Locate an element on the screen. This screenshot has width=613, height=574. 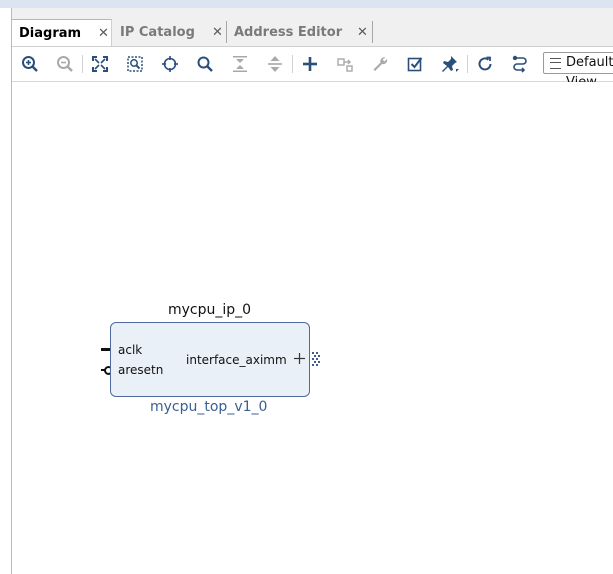
tab-address-editor: Address Editor ✕ is located at coordinates (299, 32).